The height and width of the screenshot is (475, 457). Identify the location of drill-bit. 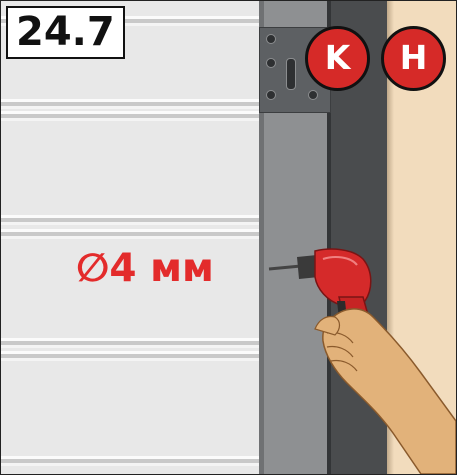
(285, 267).